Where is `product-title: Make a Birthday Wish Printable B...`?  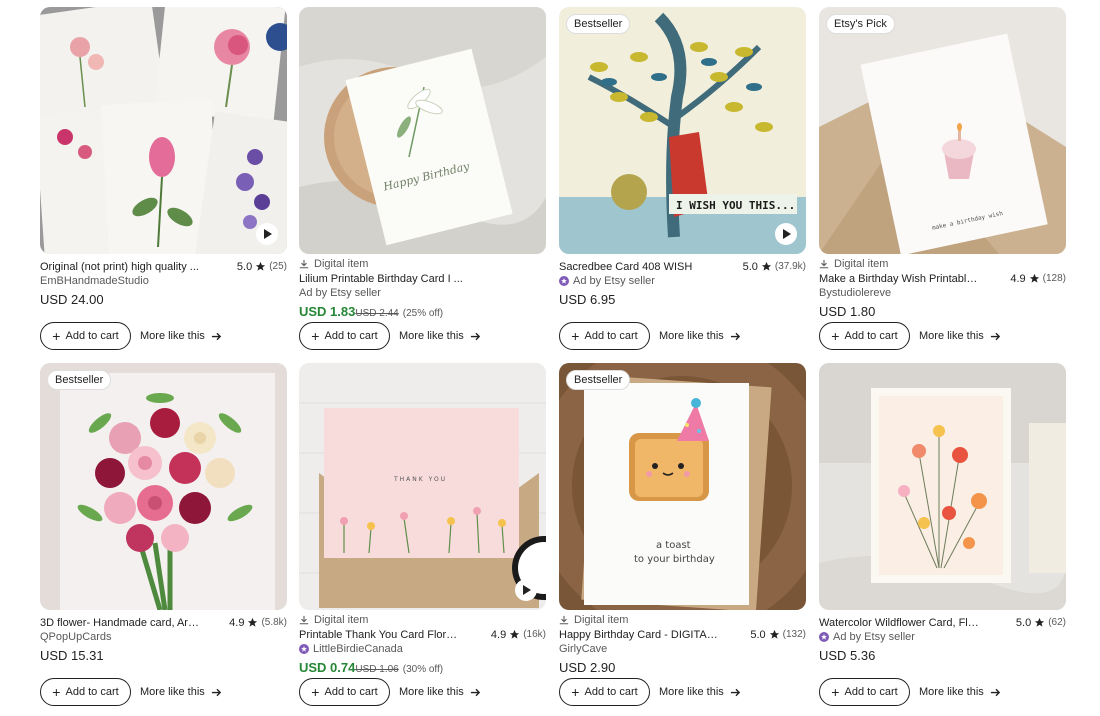
product-title: Make a Birthday Wish Printable B... is located at coordinates (899, 279).